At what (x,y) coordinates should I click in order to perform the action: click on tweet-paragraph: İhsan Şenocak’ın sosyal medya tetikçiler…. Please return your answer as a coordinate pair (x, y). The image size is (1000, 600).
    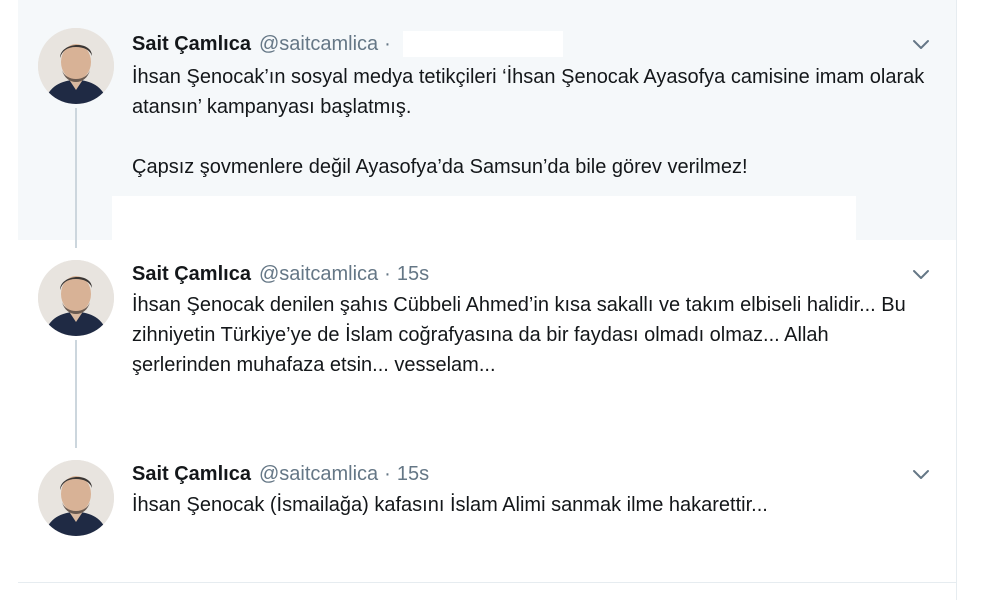
    Looking at the image, I should click on (528, 92).